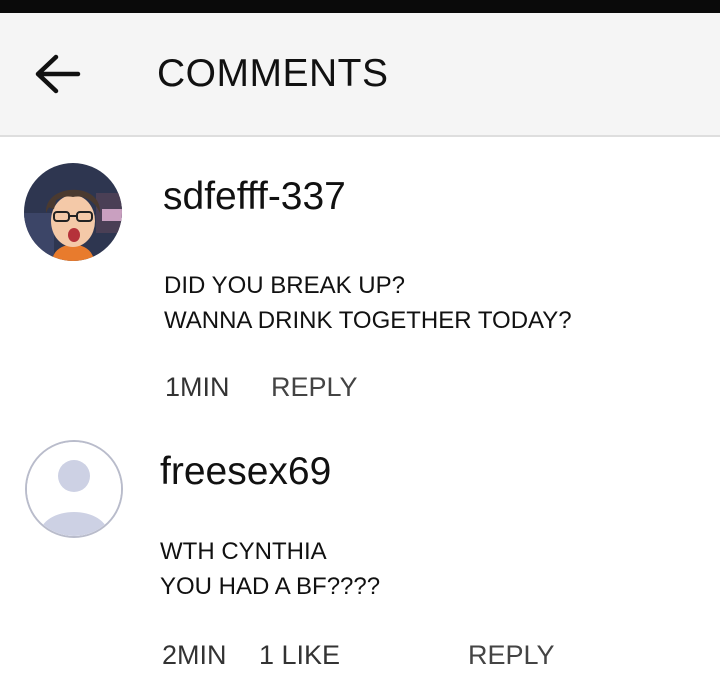 Image resolution: width=720 pixels, height=700 pixels. What do you see at coordinates (197, 387) in the screenshot?
I see `comment-time: 1MIN` at bounding box center [197, 387].